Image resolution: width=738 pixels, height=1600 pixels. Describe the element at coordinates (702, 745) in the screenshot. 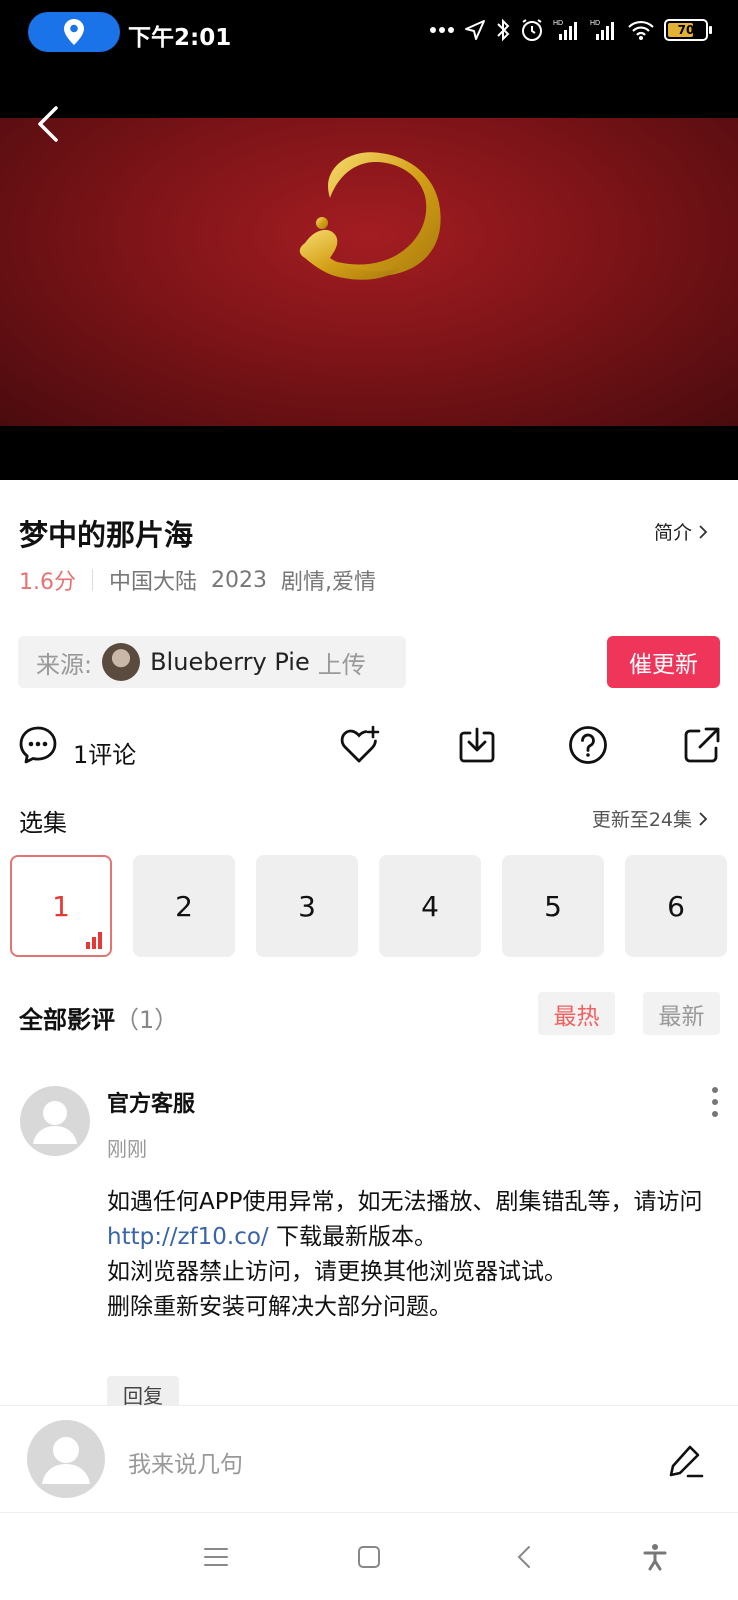

I see `share-icon` at that location.